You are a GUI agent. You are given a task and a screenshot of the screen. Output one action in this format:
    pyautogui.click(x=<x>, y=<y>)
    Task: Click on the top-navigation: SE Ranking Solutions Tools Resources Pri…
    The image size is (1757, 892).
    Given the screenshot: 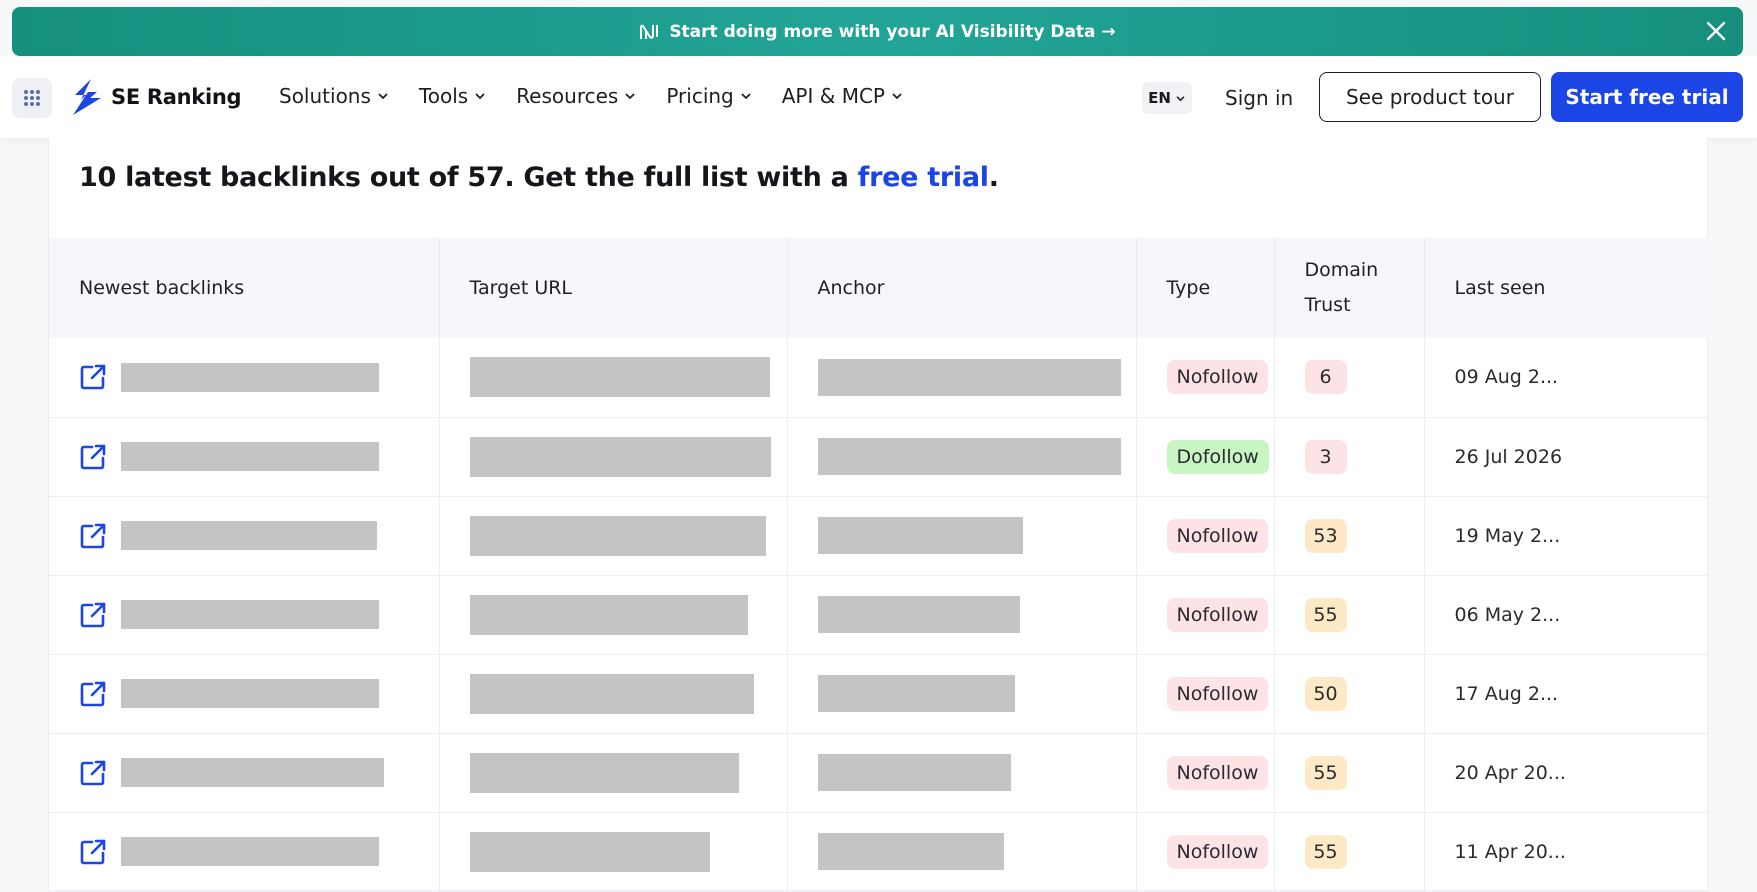 What is the action you would take?
    pyautogui.click(x=878, y=97)
    